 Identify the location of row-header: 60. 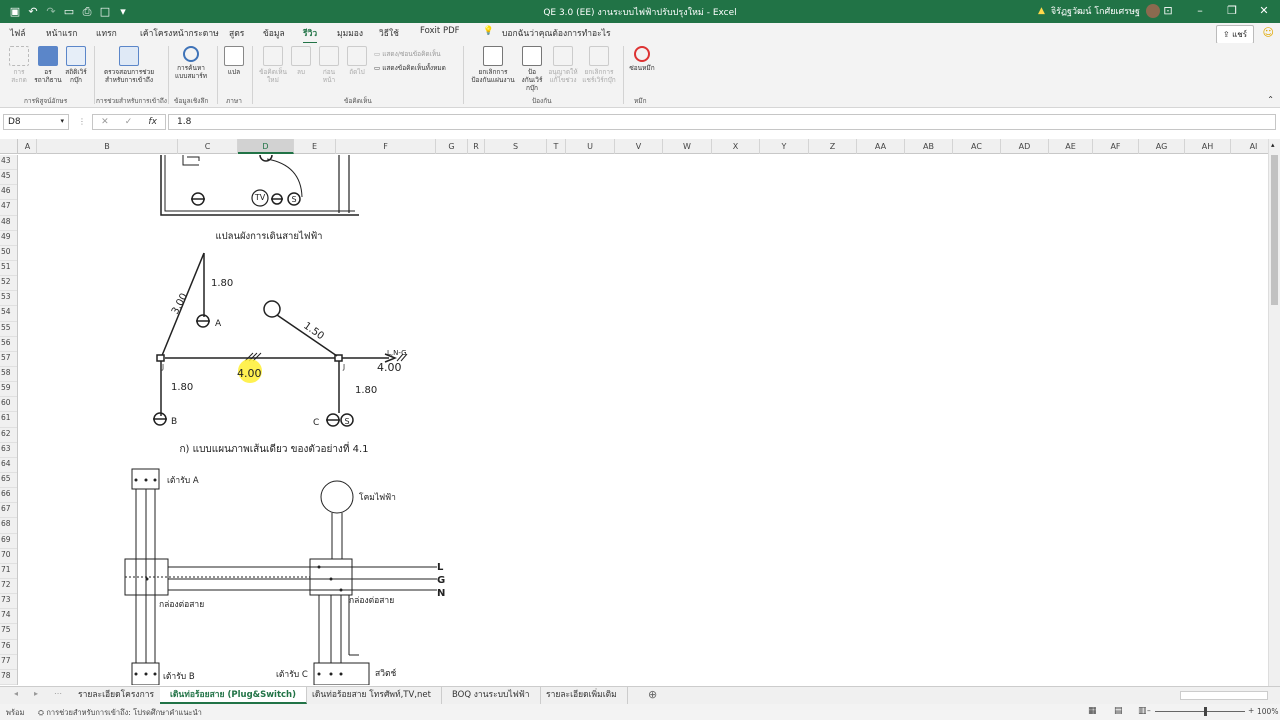
(8, 405).